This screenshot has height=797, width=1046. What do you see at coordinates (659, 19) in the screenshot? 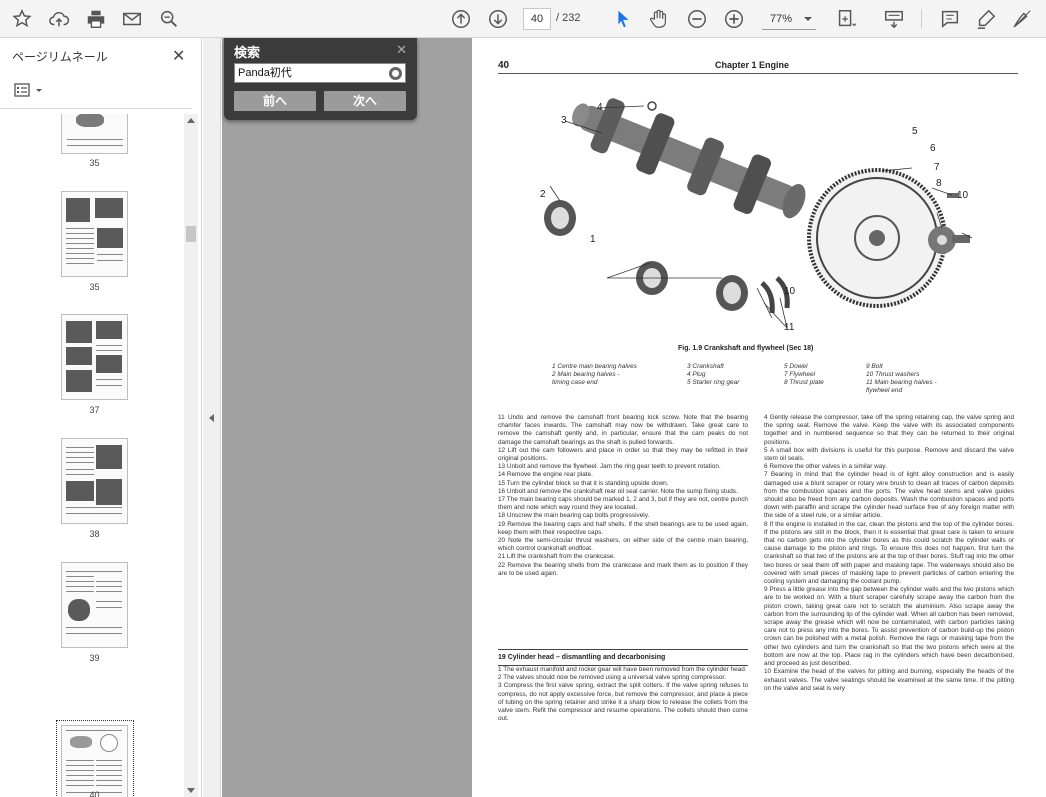
I see `hand-tool-icon` at bounding box center [659, 19].